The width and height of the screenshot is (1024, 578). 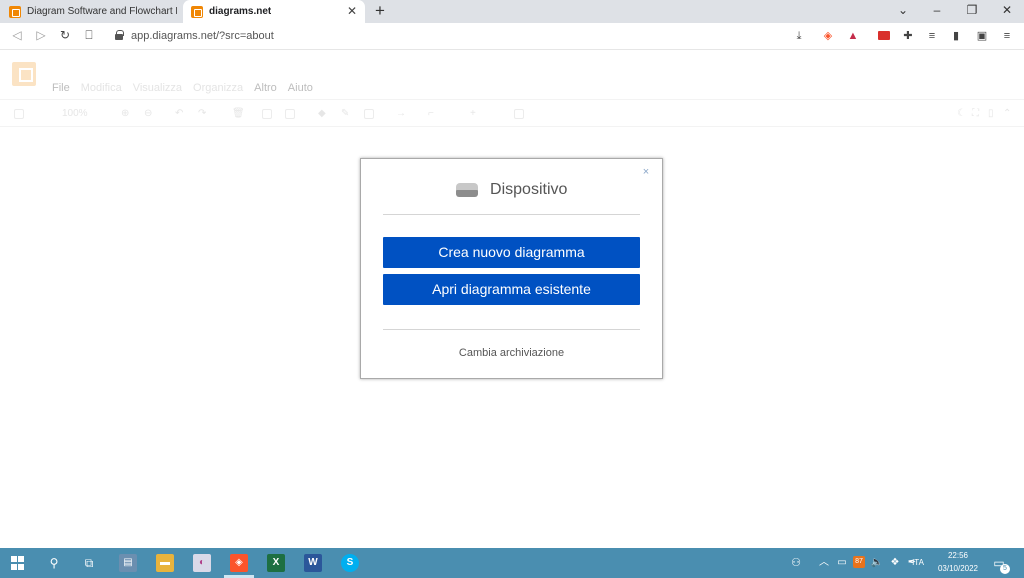 I want to click on insert-icon: +, so click(x=473, y=114).